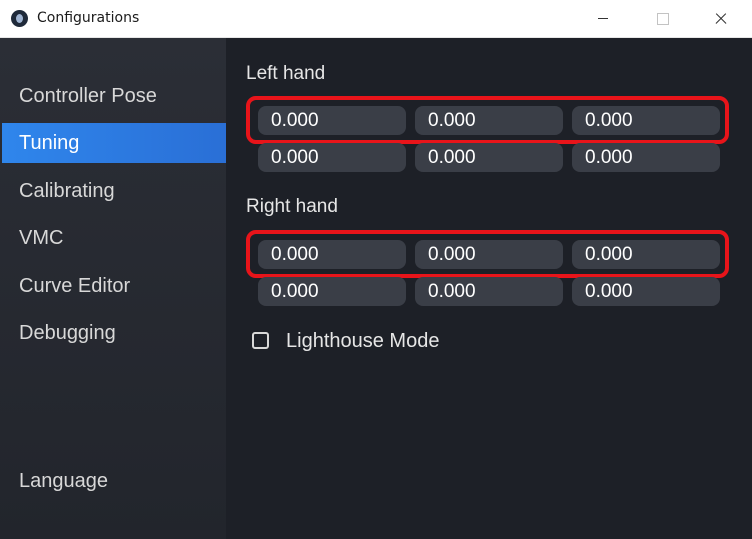 This screenshot has height=539, width=752. I want to click on left-hand-row2-field-2: 0.000, so click(489, 157).